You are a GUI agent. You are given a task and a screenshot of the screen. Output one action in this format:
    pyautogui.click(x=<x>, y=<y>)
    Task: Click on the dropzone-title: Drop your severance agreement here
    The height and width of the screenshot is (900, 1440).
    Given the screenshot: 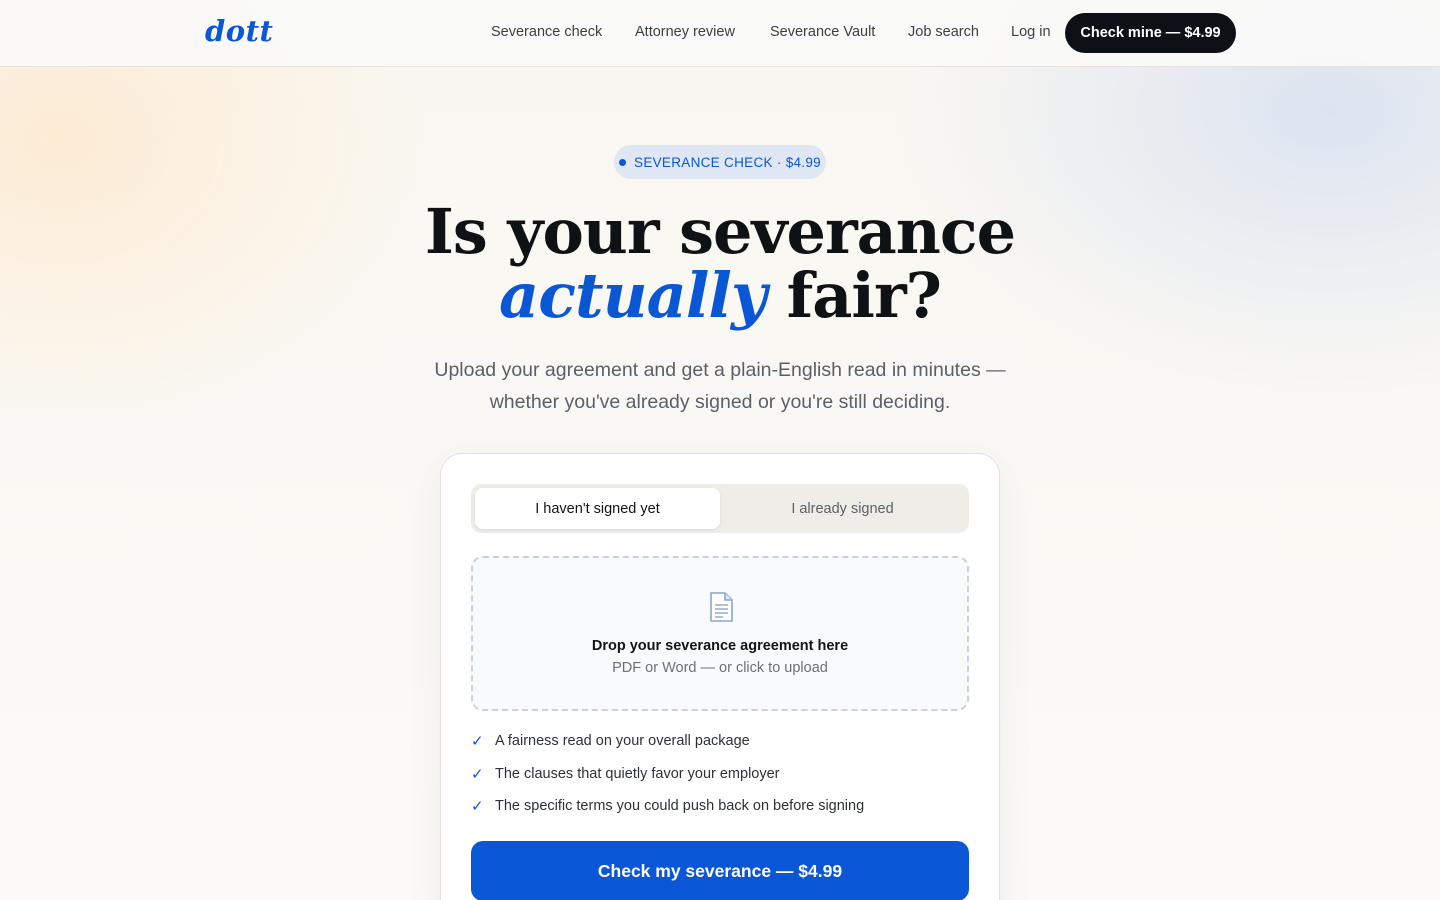 What is the action you would take?
    pyautogui.click(x=720, y=646)
    